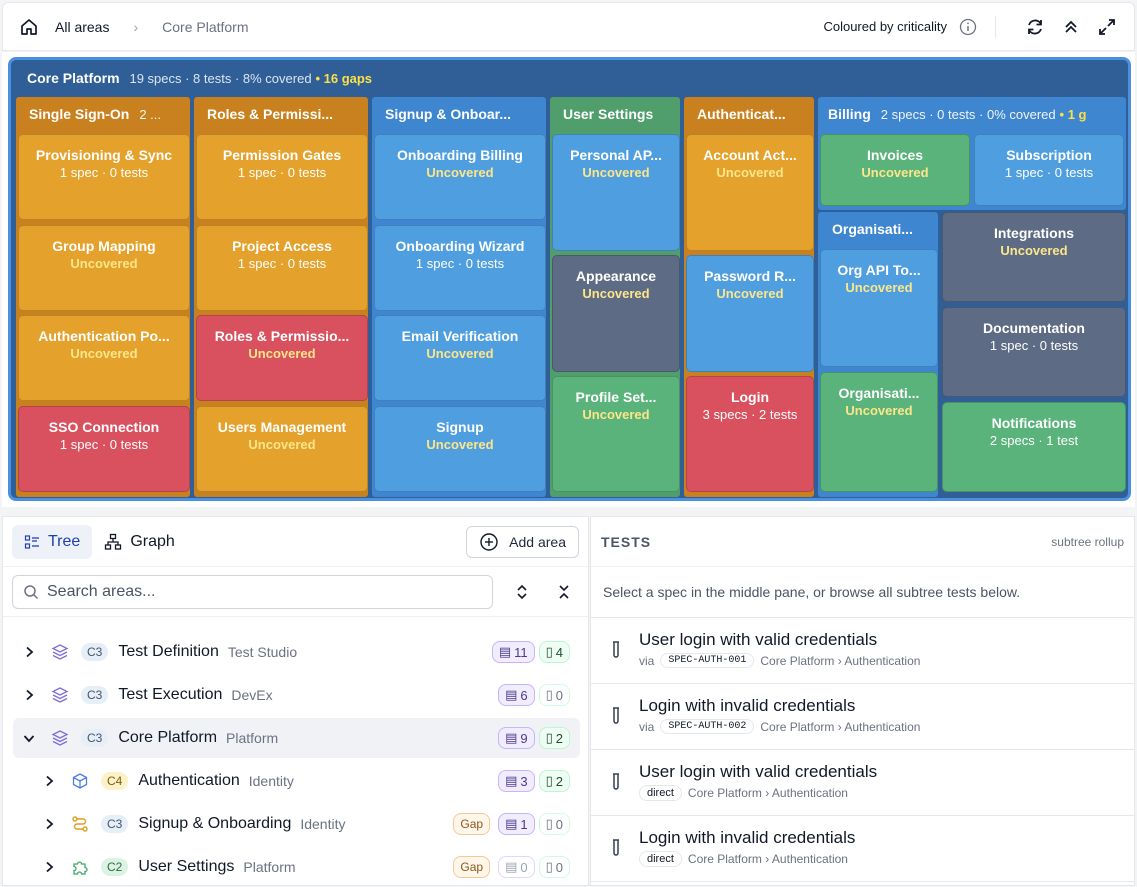  Describe the element at coordinates (707, 726) in the screenshot. I see `spec-id-pill: SPEC-AUTH-002` at that location.